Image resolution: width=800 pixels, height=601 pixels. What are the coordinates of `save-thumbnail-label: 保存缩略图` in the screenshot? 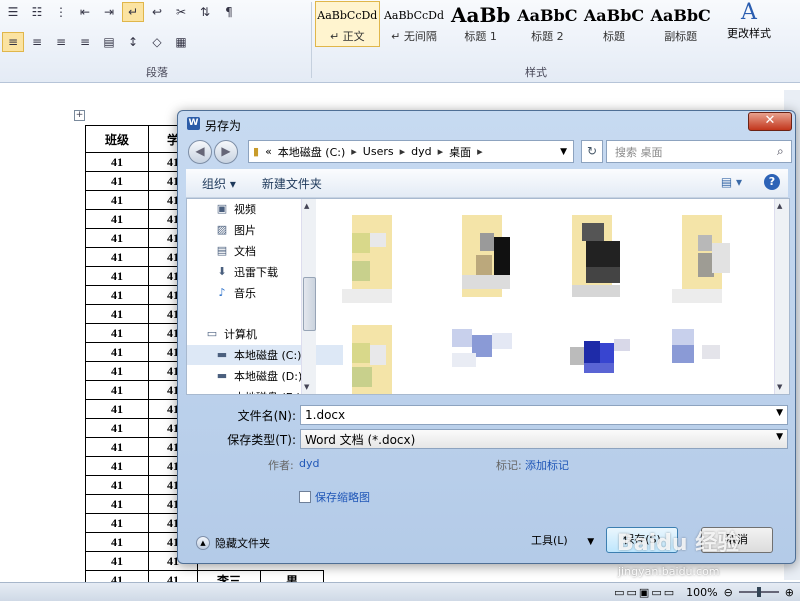 It's located at (342, 497).